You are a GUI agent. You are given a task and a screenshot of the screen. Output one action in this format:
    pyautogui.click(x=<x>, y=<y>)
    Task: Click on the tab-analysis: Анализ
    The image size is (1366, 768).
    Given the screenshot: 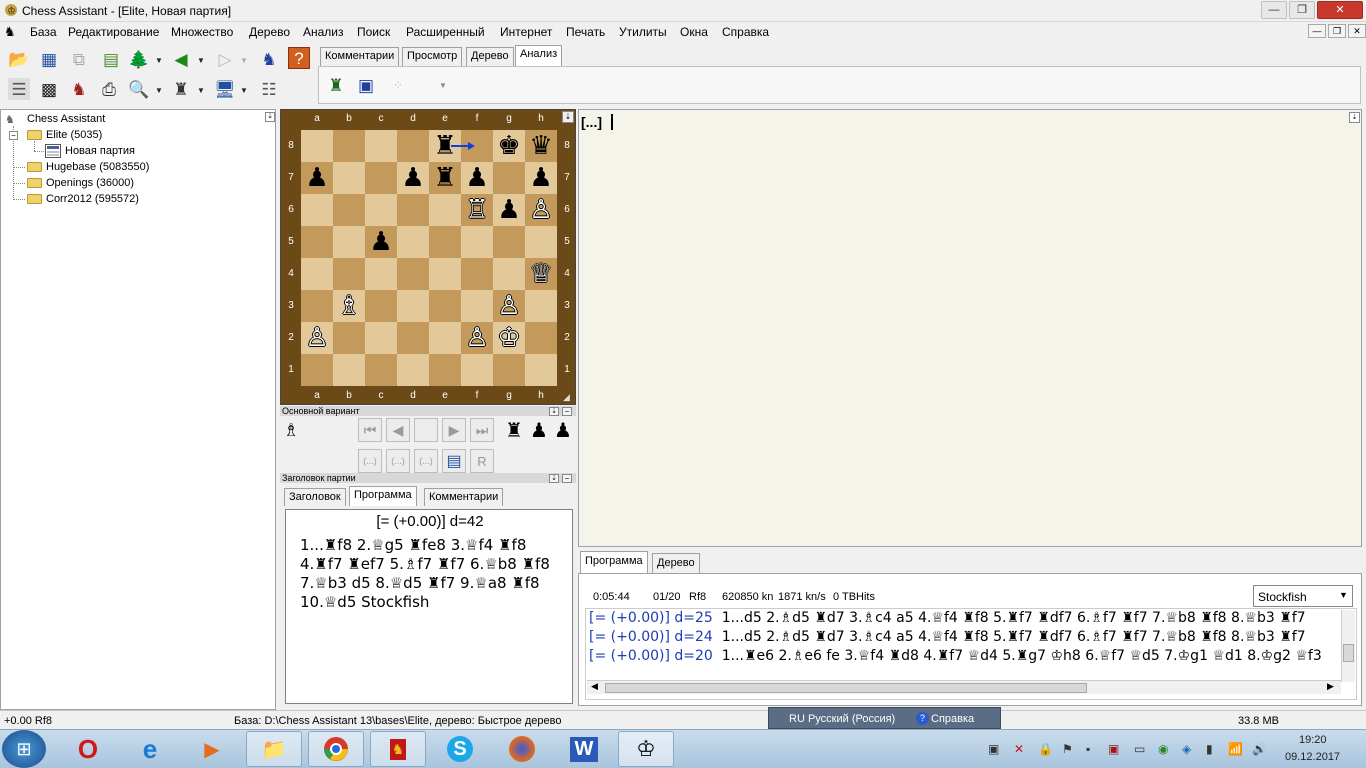 What is the action you would take?
    pyautogui.click(x=539, y=55)
    